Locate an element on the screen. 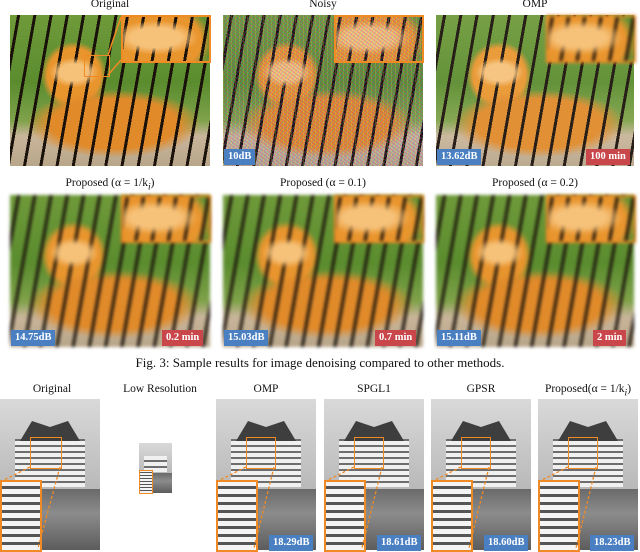 The image size is (640, 552). runtime-badge: 0.2 min is located at coordinates (183, 338).